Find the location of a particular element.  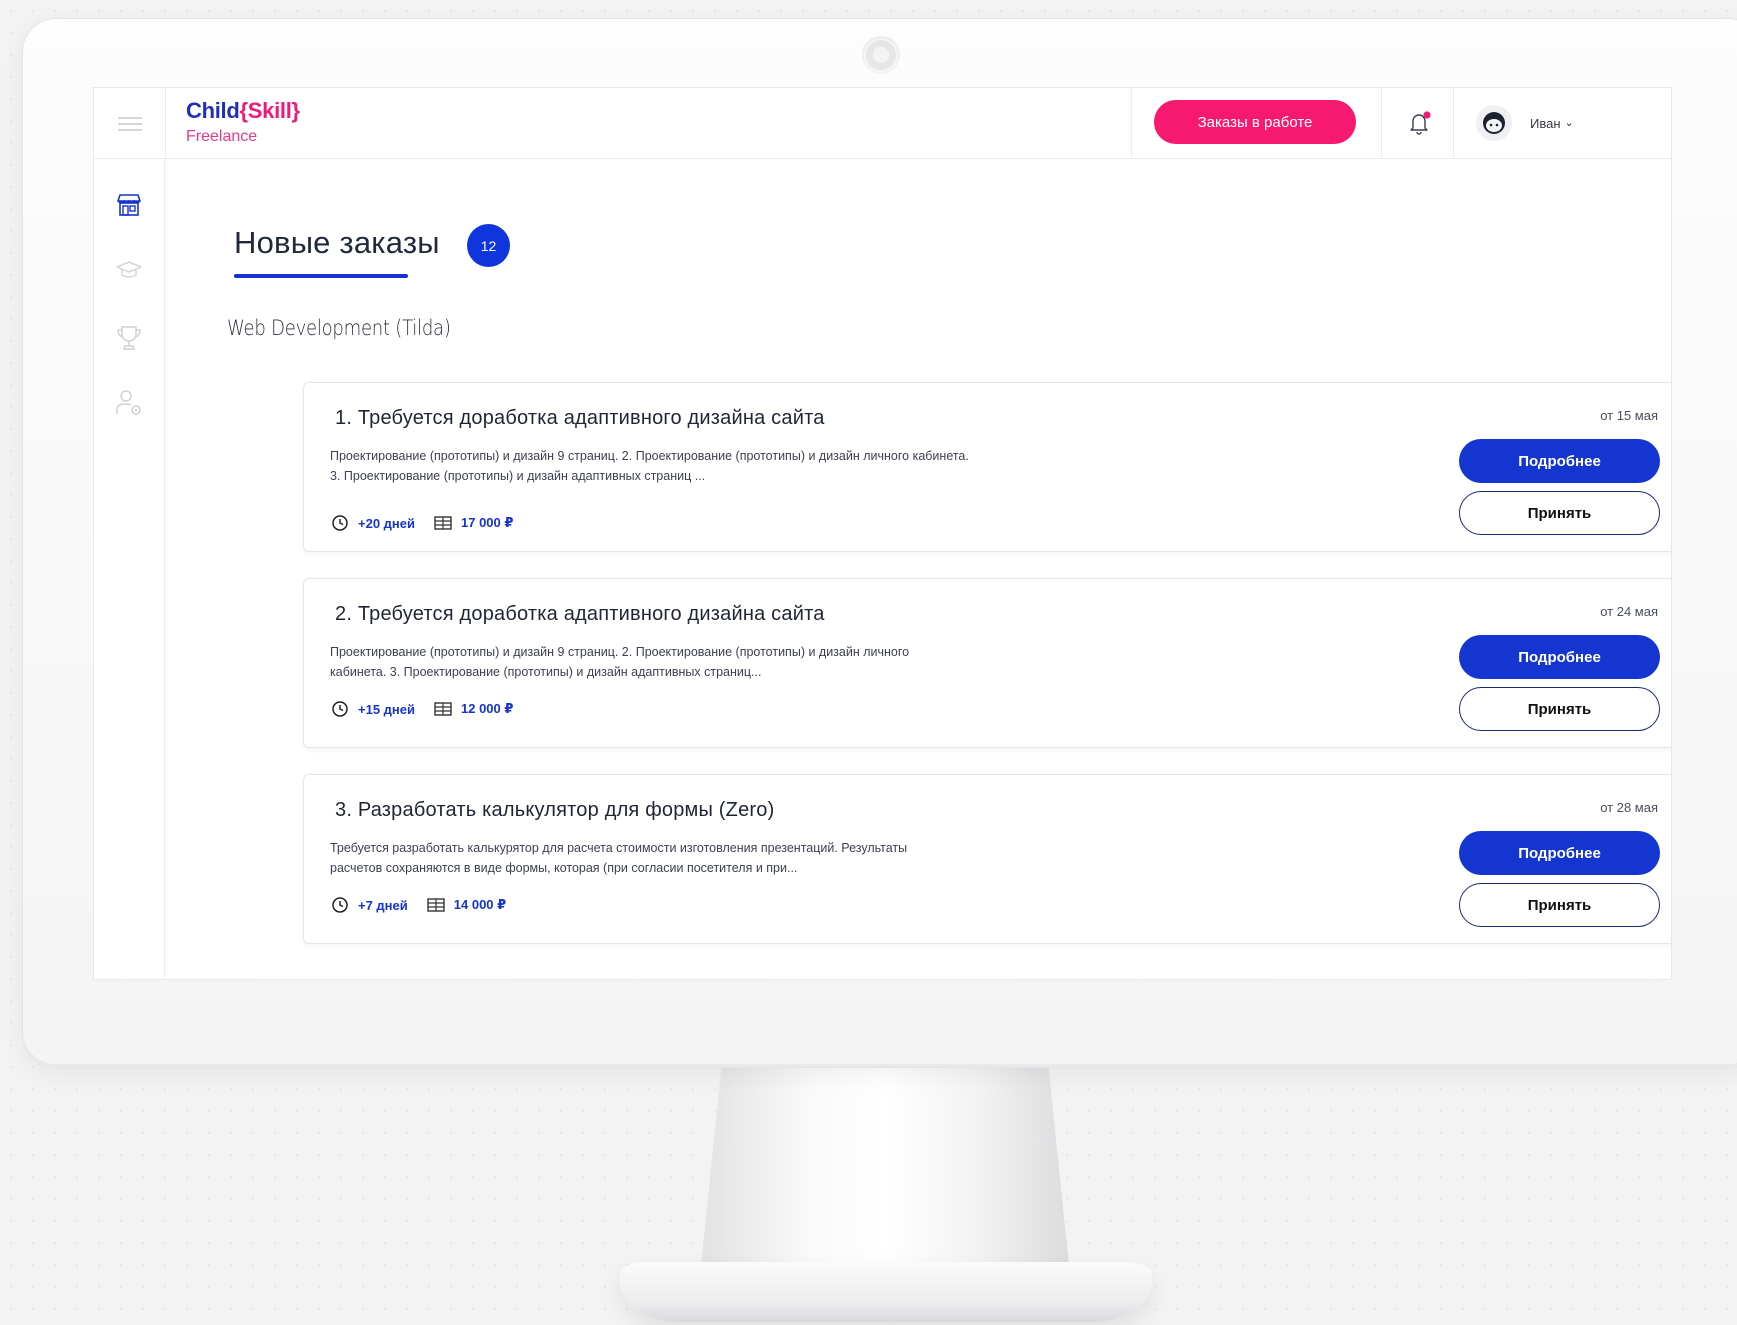

sidebar-item-profile-settings is located at coordinates (129, 403).